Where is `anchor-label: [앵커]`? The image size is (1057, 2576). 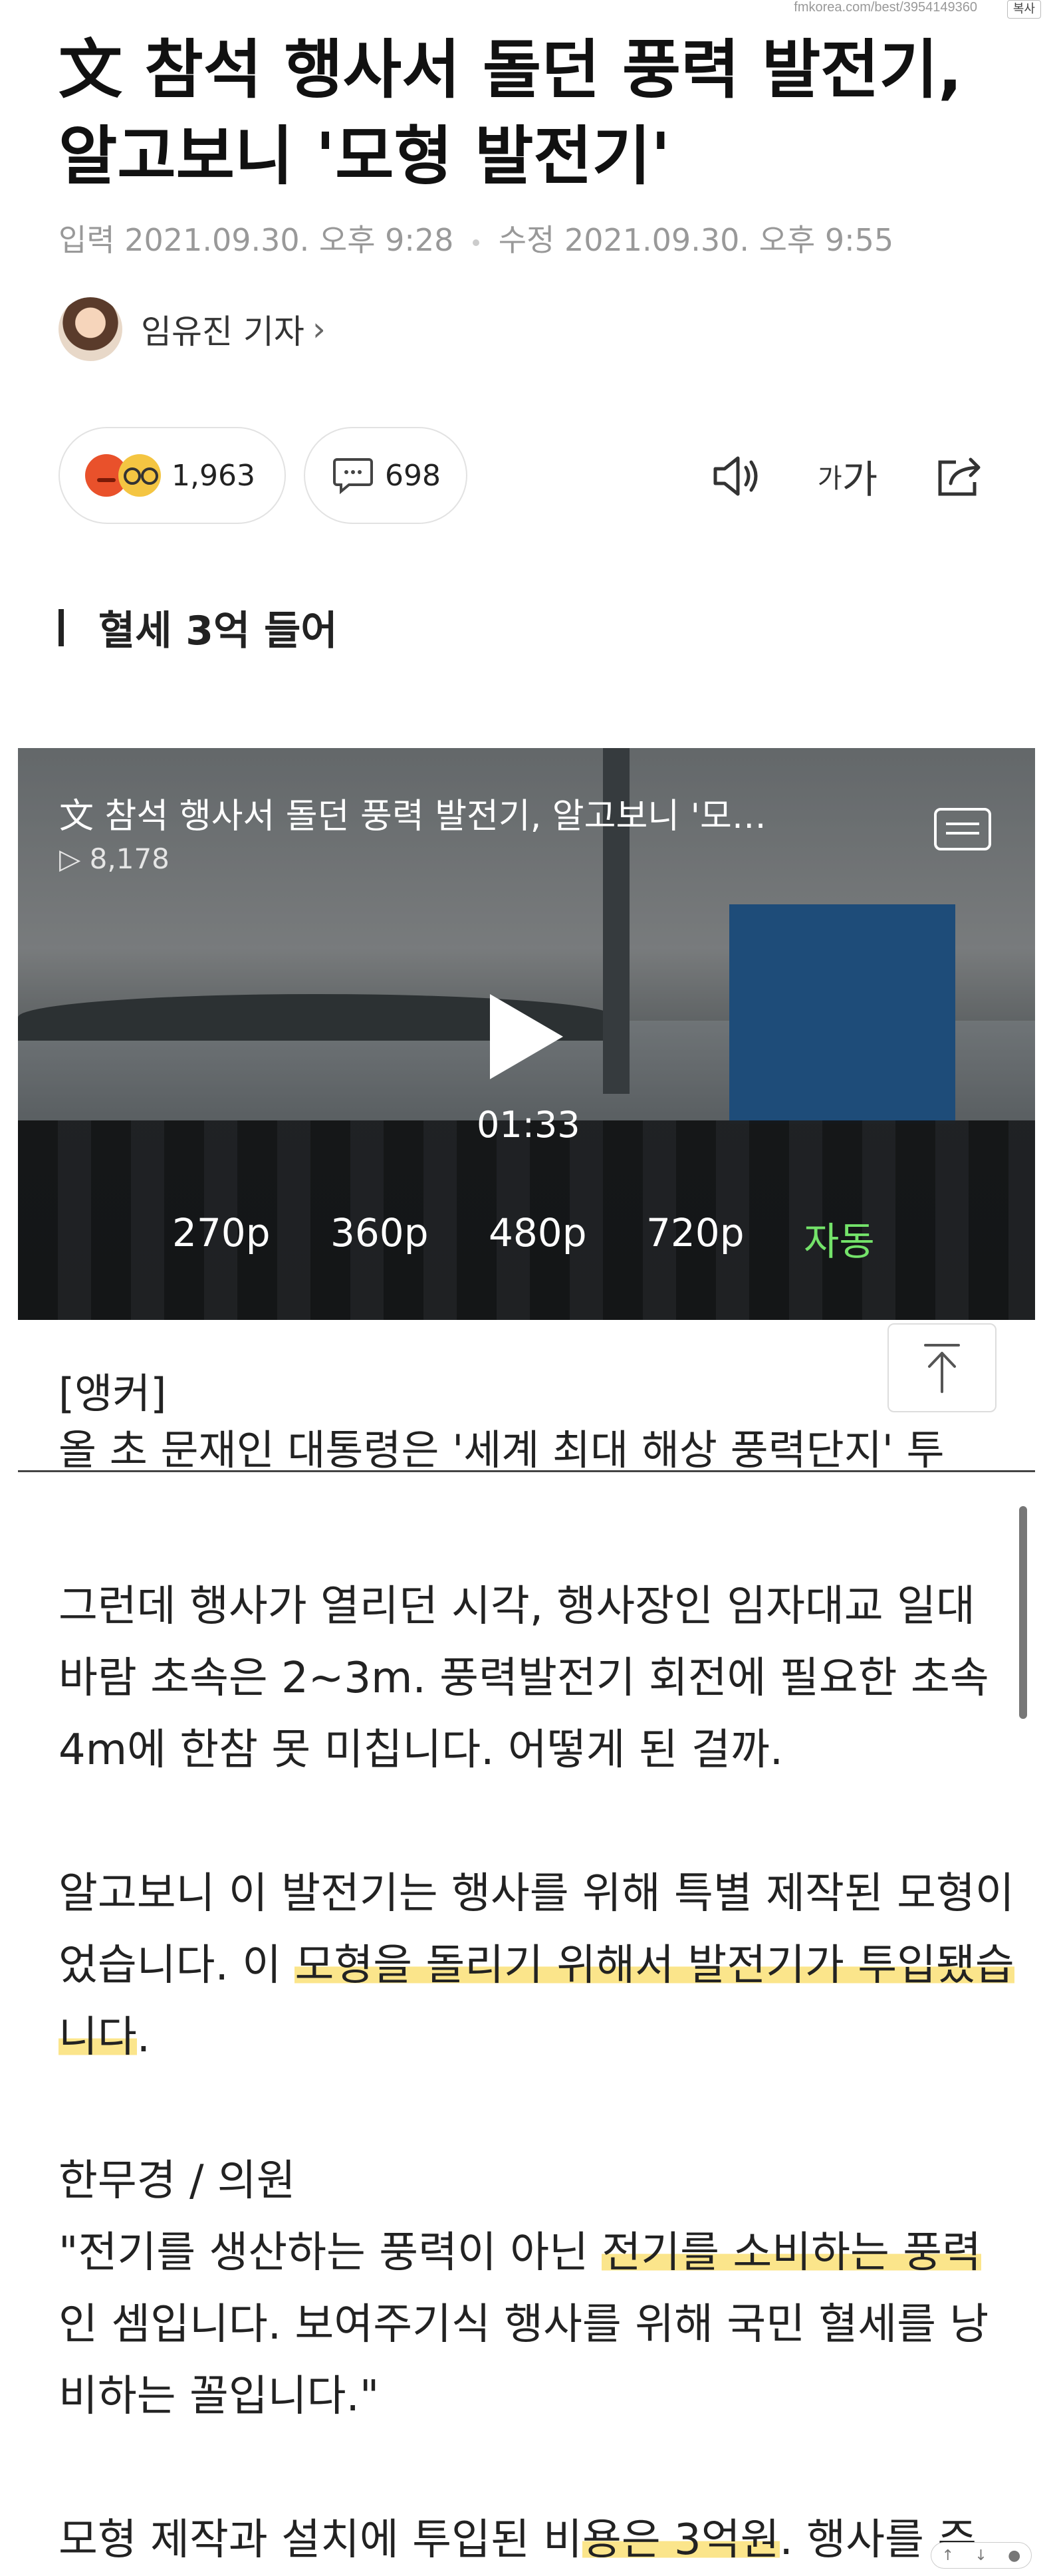 anchor-label: [앵커] is located at coordinates (113, 1393).